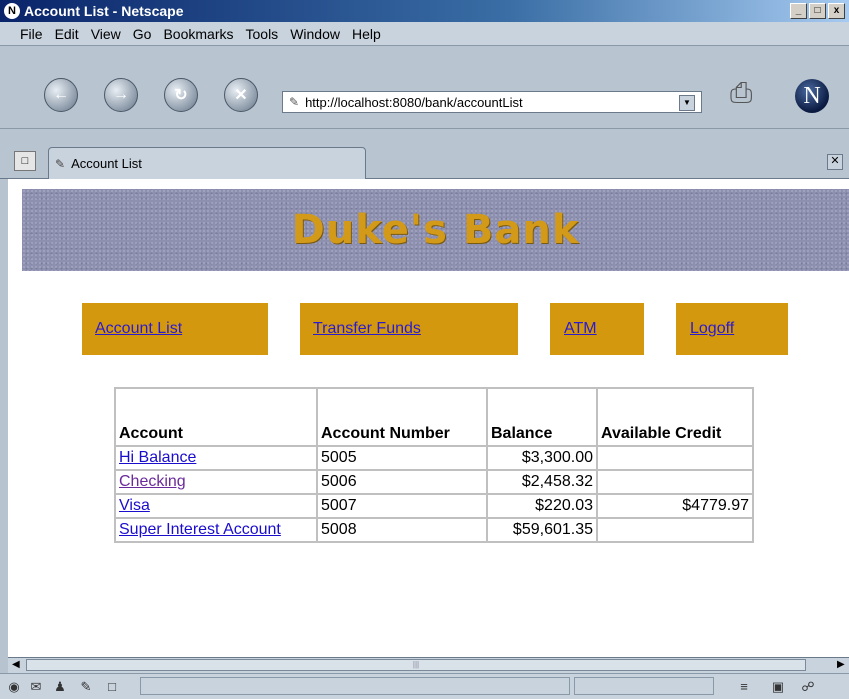 The image size is (849, 699). I want to click on tab-label: Account List, so click(106, 163).